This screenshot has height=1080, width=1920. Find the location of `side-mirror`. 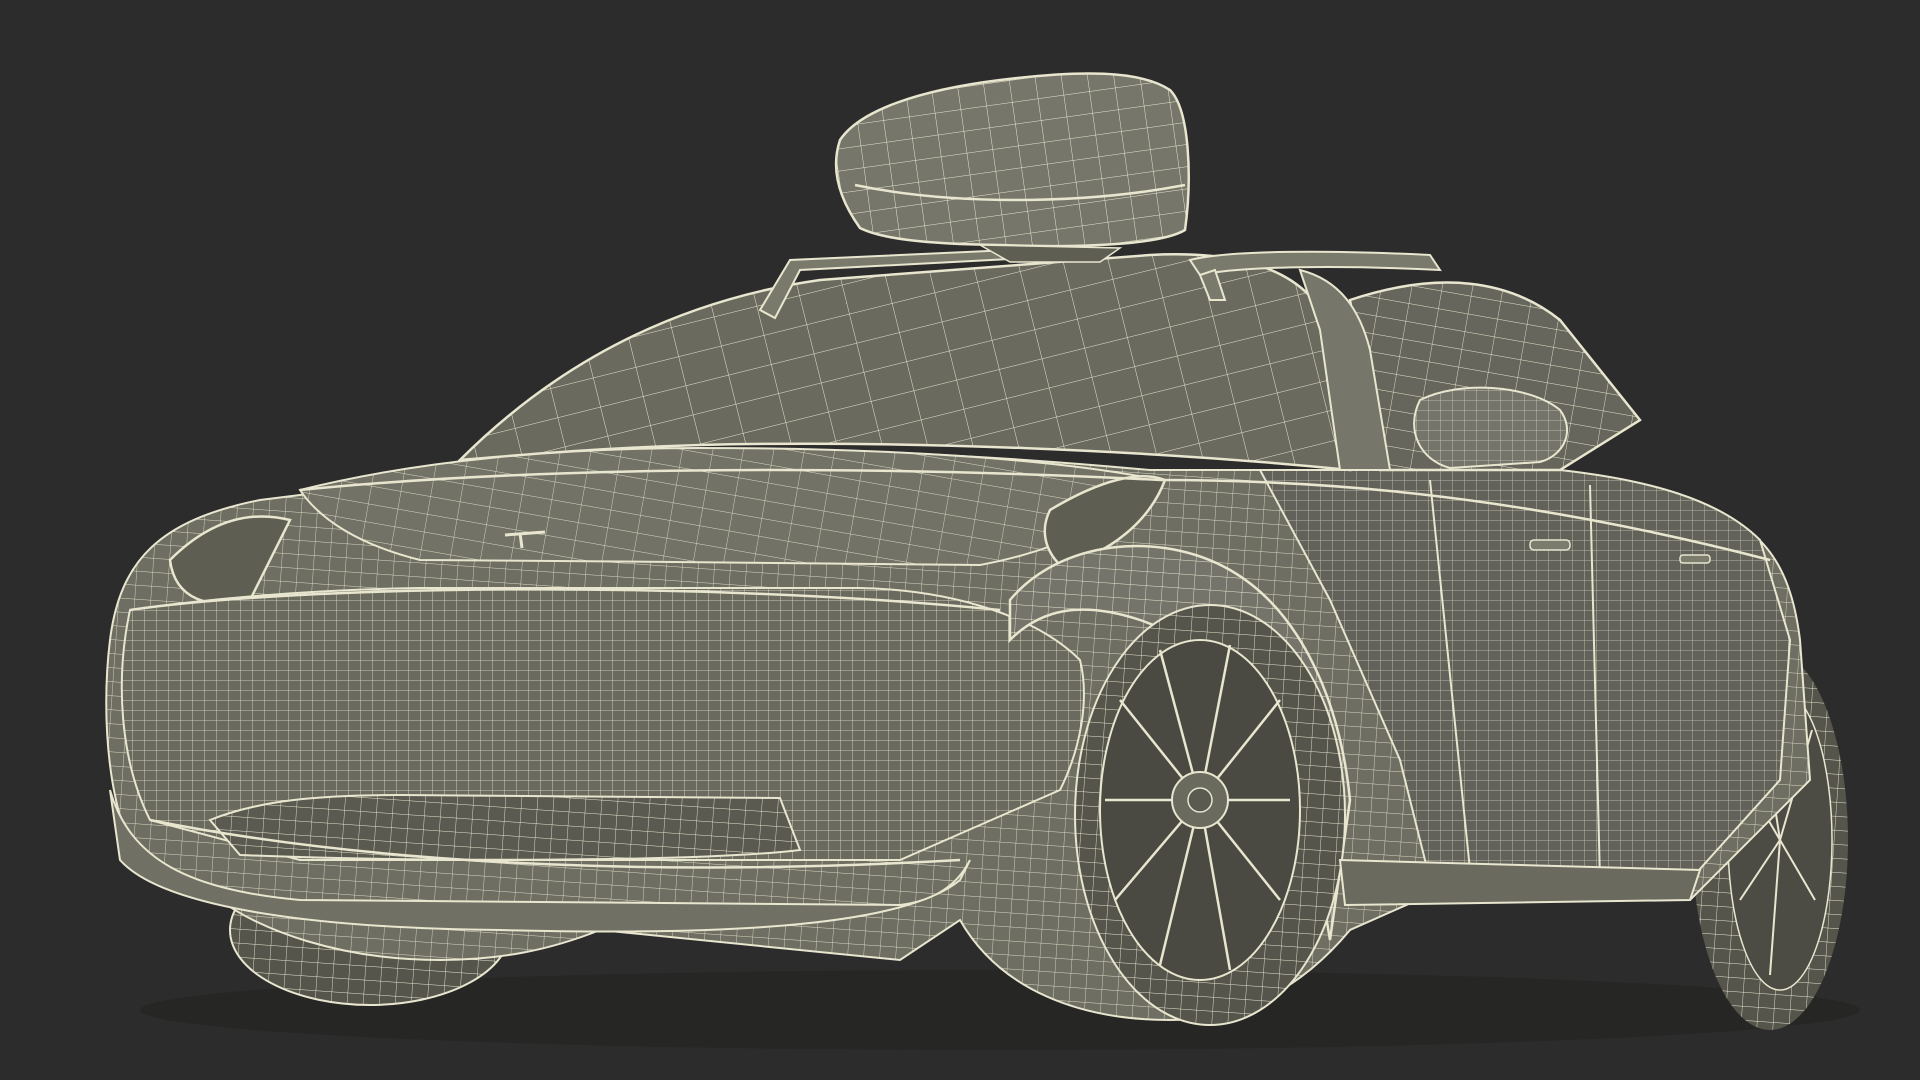

side-mirror is located at coordinates (1491, 428).